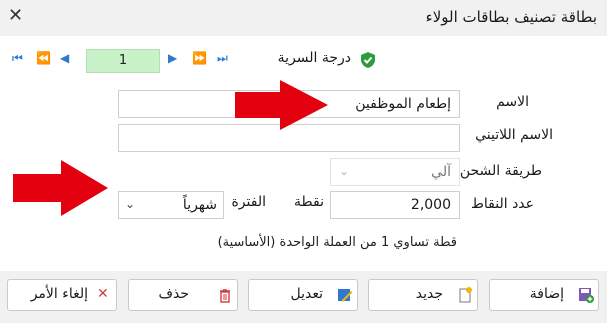 This screenshot has width=607, height=323. What do you see at coordinates (15, 15) in the screenshot?
I see `close-icon: ✕` at bounding box center [15, 15].